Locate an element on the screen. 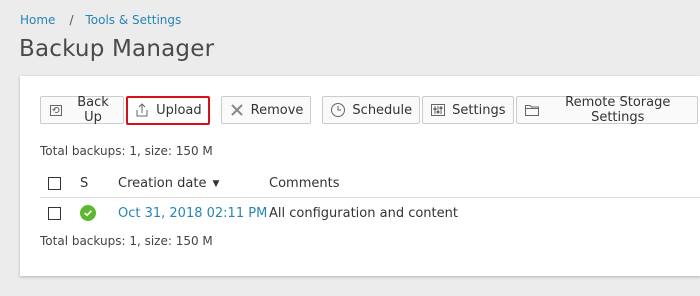 The image size is (700, 296). breadcrumb: Home / Tools & Settings is located at coordinates (100, 20).